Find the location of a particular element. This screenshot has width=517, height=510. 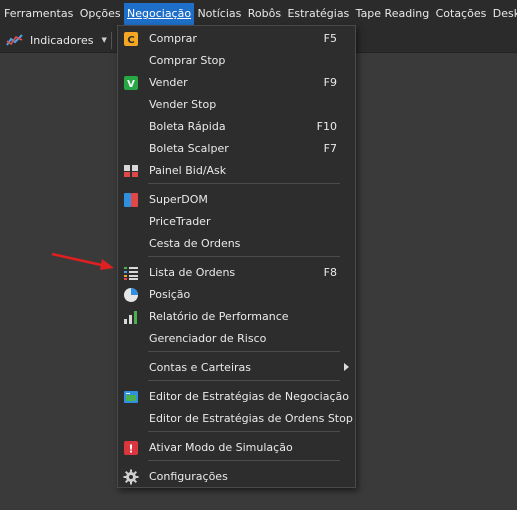

indicators-button: Indicadores ▼ is located at coordinates (56, 40).